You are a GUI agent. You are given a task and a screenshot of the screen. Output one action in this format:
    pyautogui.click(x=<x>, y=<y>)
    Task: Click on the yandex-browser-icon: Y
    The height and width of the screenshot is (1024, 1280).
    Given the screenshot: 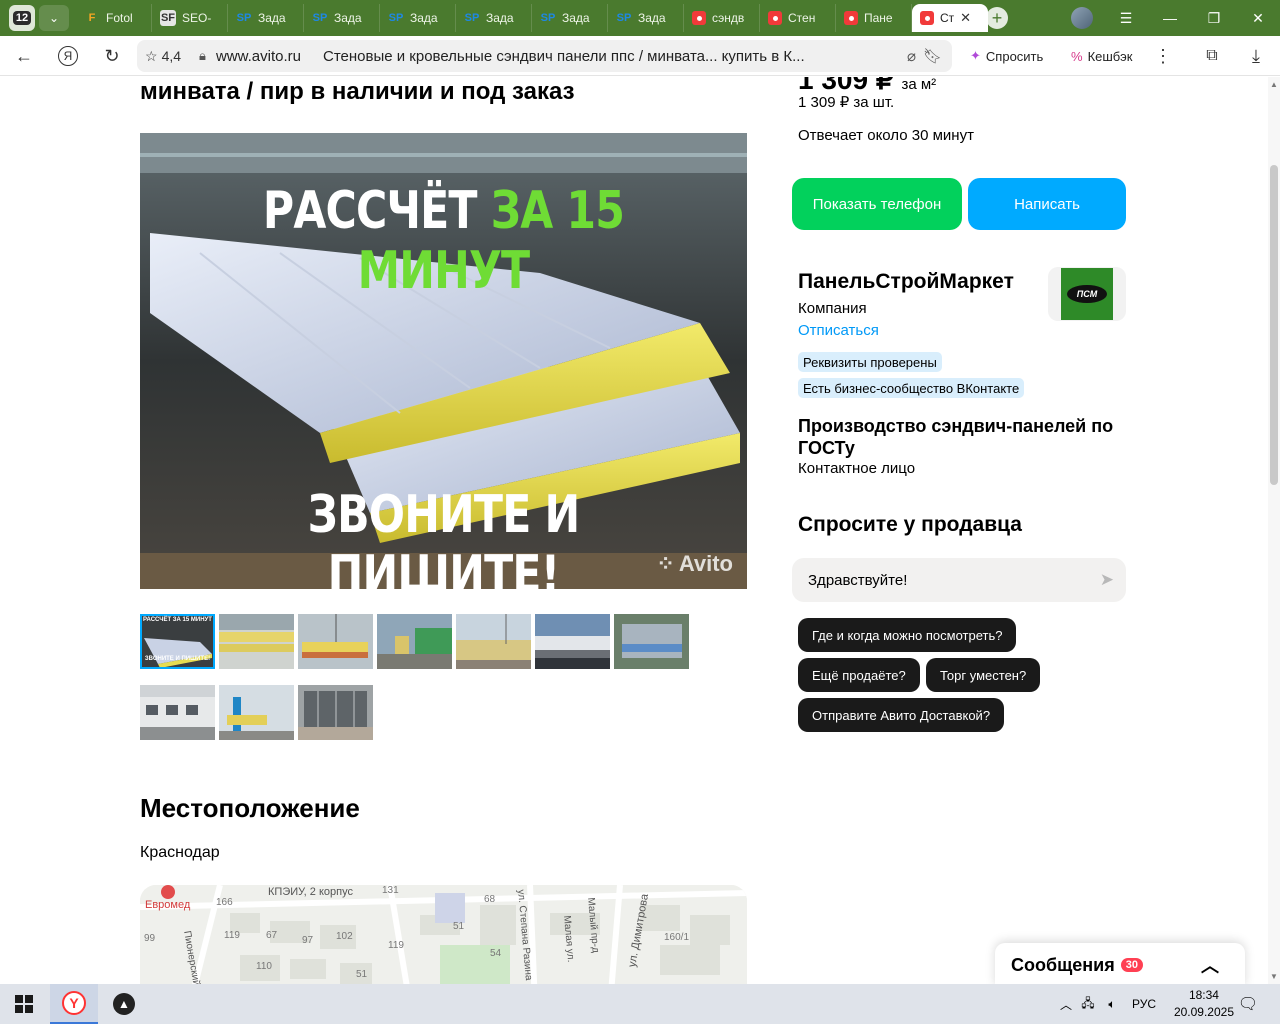 What is the action you would take?
    pyautogui.click(x=74, y=1003)
    